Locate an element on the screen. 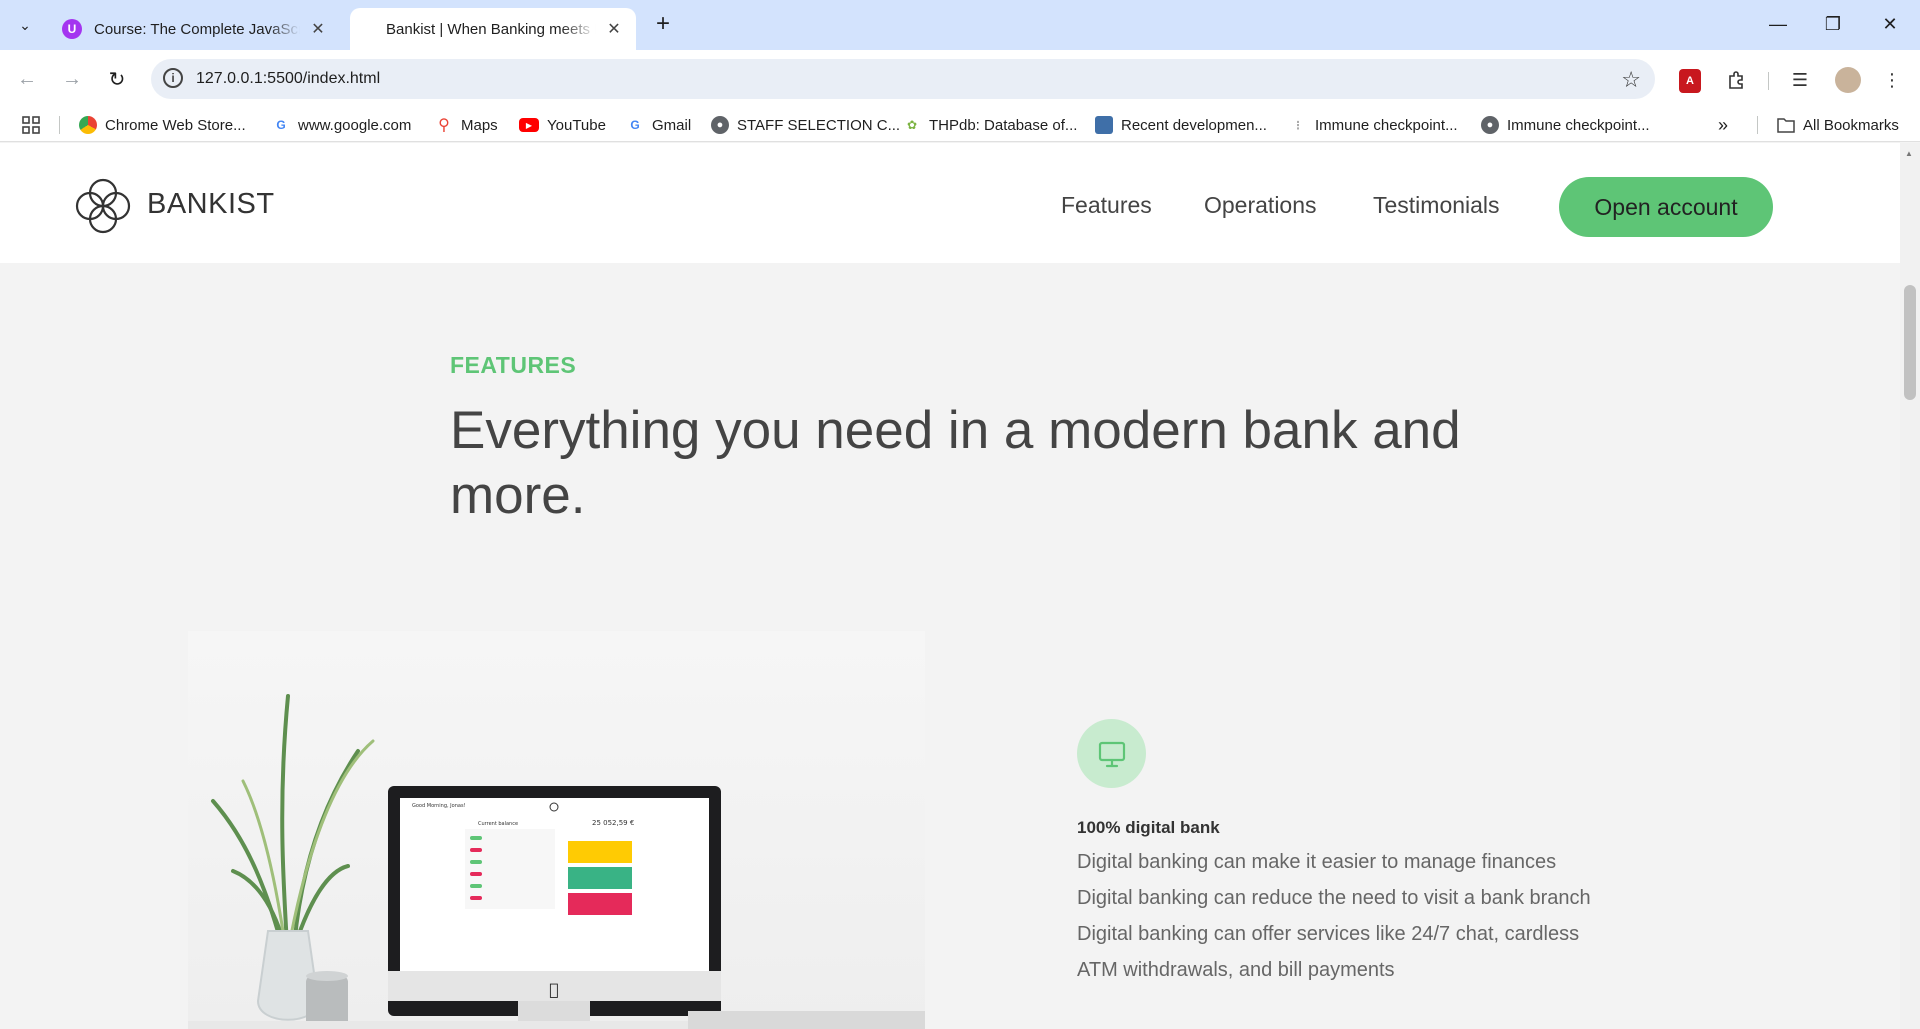 The image size is (1920, 1029). reload-icon: ↻ is located at coordinates (117, 79).